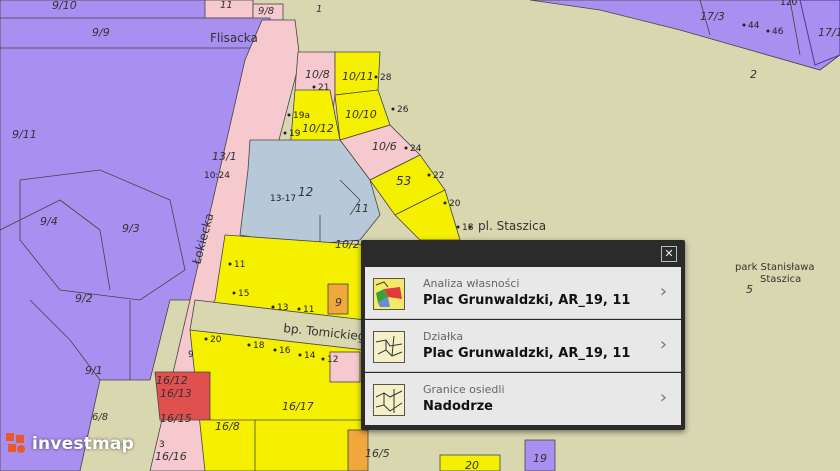  I want to click on house-number: 16, so click(285, 351).